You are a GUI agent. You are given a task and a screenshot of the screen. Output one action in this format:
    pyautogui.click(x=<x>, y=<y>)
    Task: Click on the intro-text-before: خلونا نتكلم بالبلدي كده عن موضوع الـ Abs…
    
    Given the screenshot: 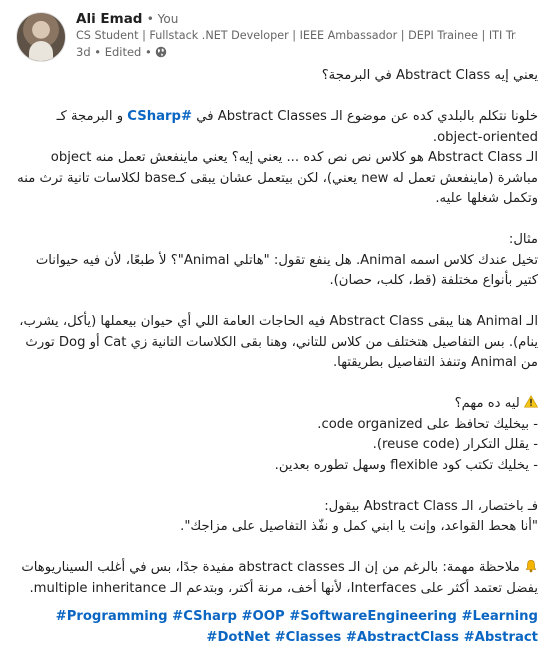 What is the action you would take?
    pyautogui.click(x=365, y=116)
    